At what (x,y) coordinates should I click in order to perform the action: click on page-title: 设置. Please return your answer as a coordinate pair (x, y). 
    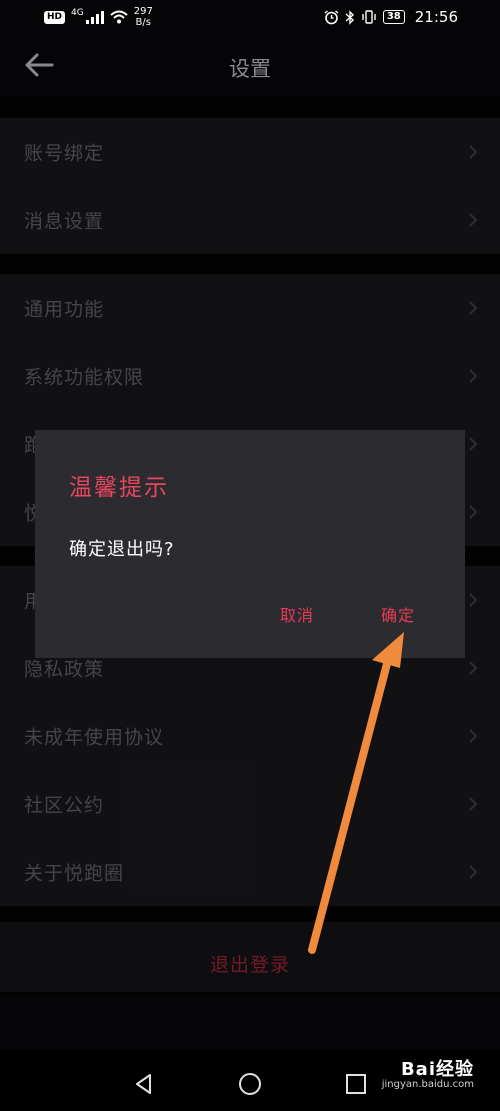
    Looking at the image, I should click on (250, 69).